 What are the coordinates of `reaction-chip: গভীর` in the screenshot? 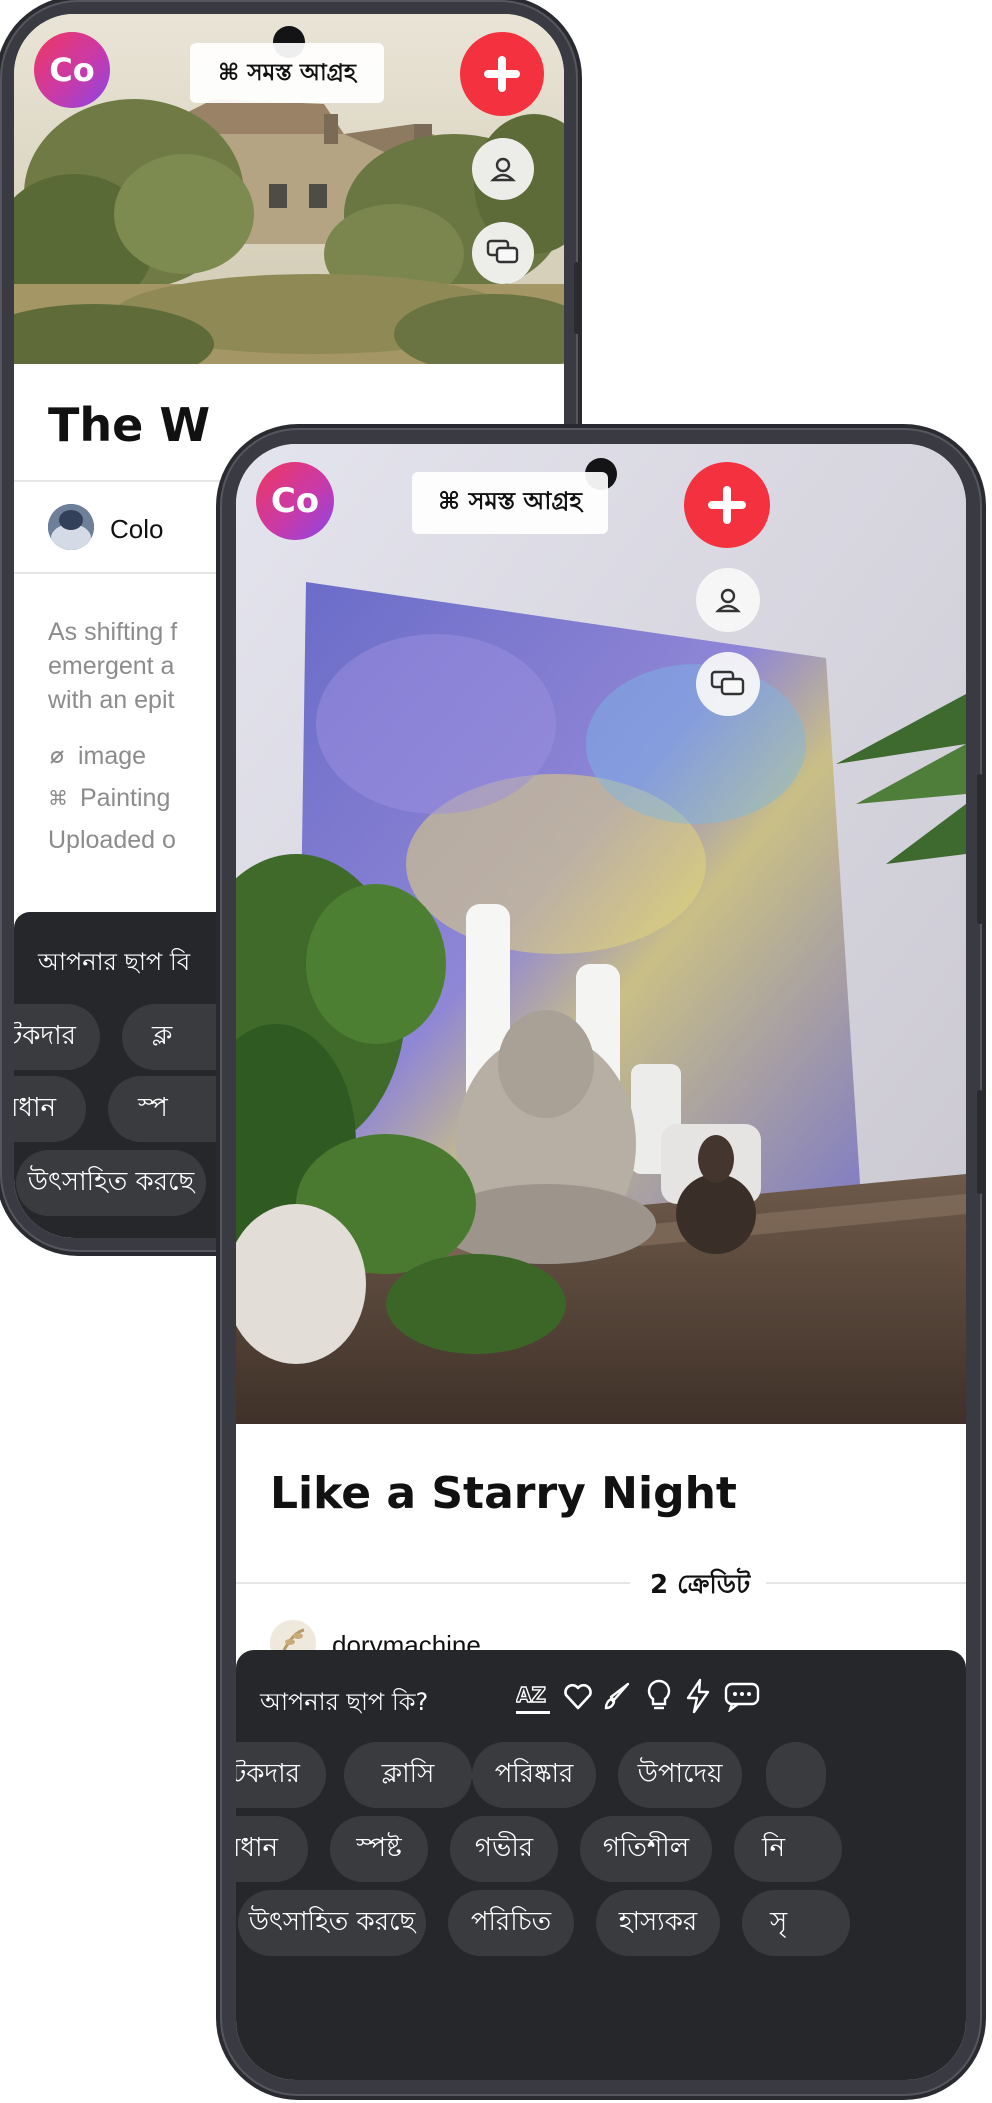 It's located at (504, 1849).